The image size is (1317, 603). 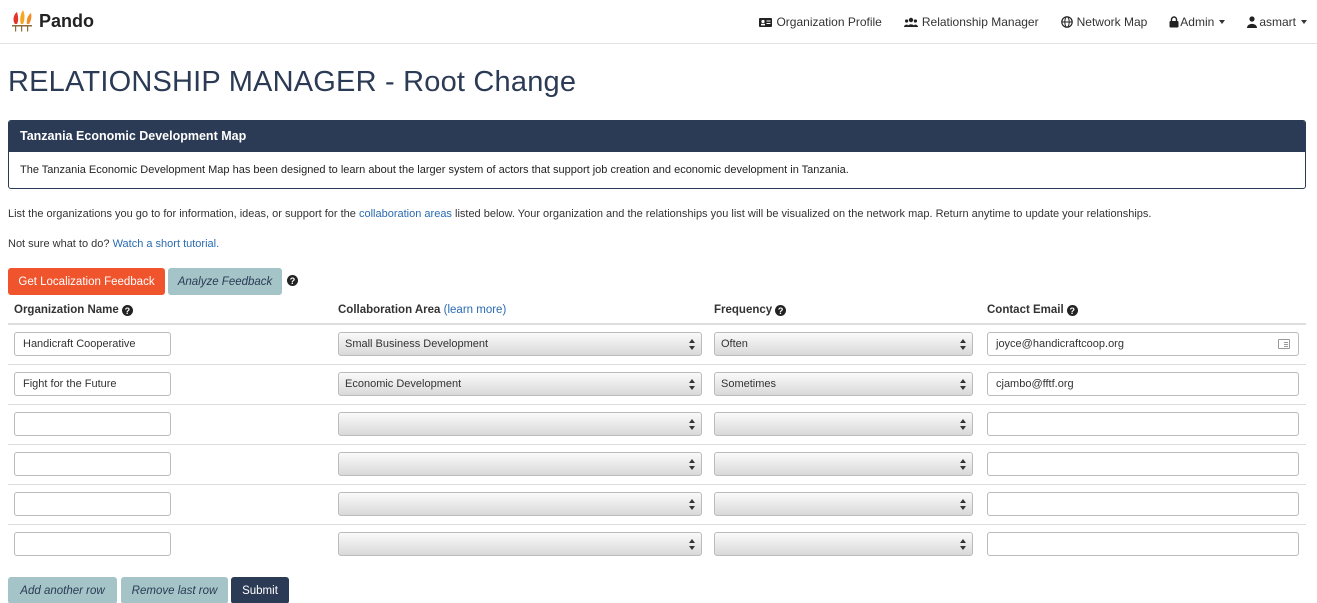 What do you see at coordinates (520, 384) in the screenshot?
I see `collaboration-area-select: Economic Development` at bounding box center [520, 384].